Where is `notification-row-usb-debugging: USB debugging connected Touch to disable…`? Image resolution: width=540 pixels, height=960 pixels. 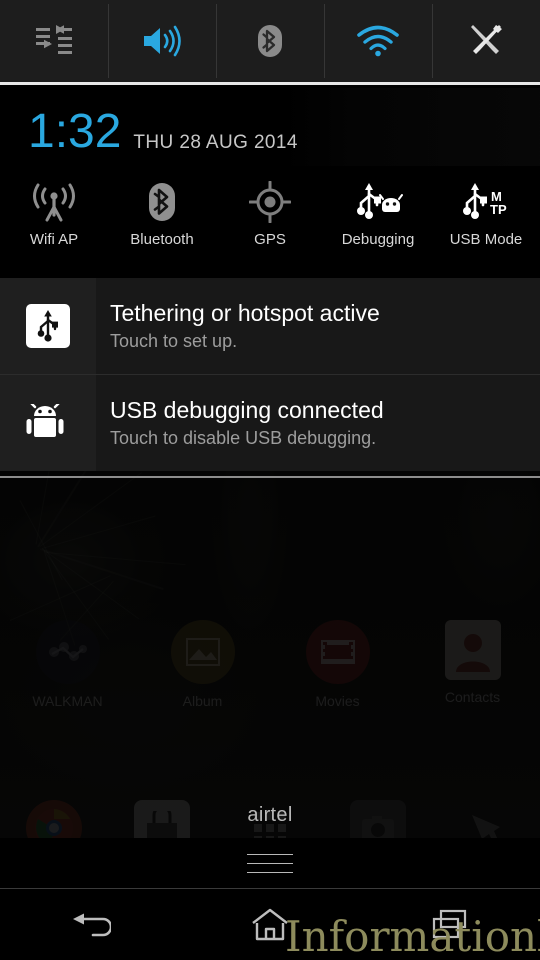 notification-row-usb-debugging: USB debugging connected Touch to disable… is located at coordinates (270, 423).